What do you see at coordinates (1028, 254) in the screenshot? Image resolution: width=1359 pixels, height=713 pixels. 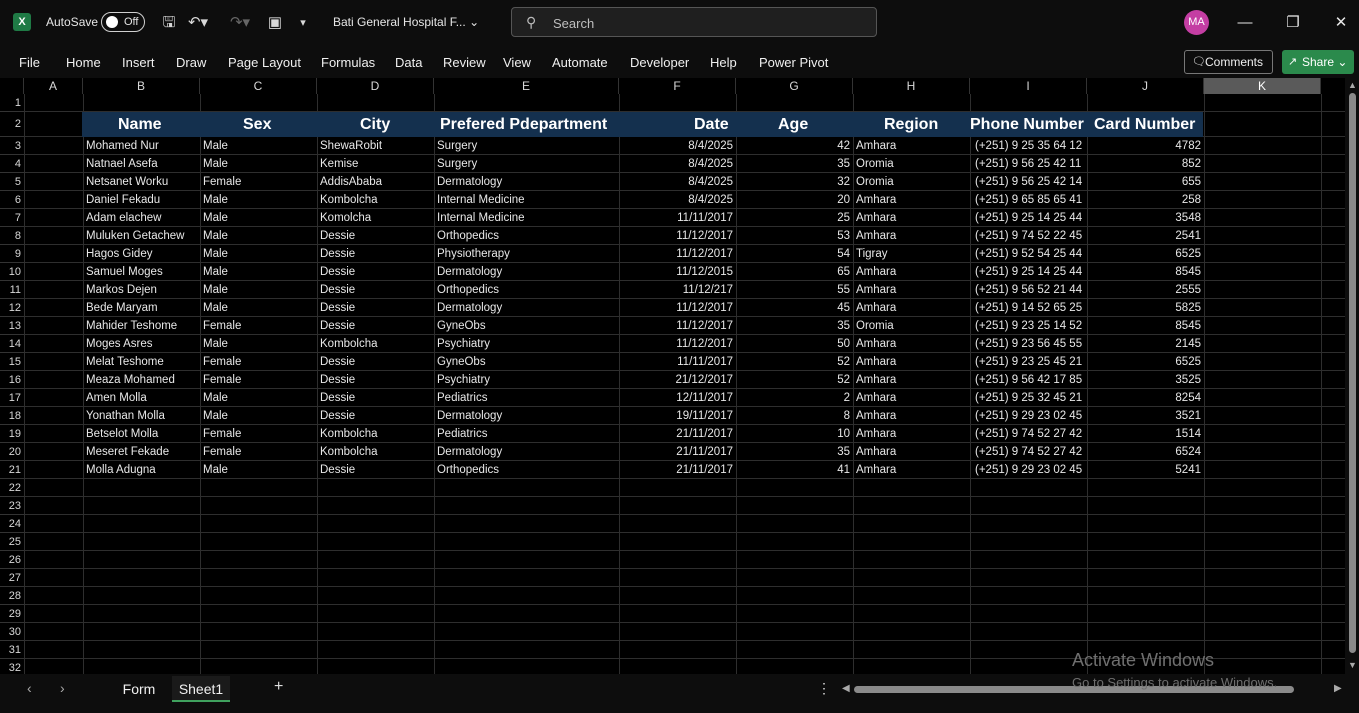 I see `cell-phone: (+251) 9 52 54 25 44` at bounding box center [1028, 254].